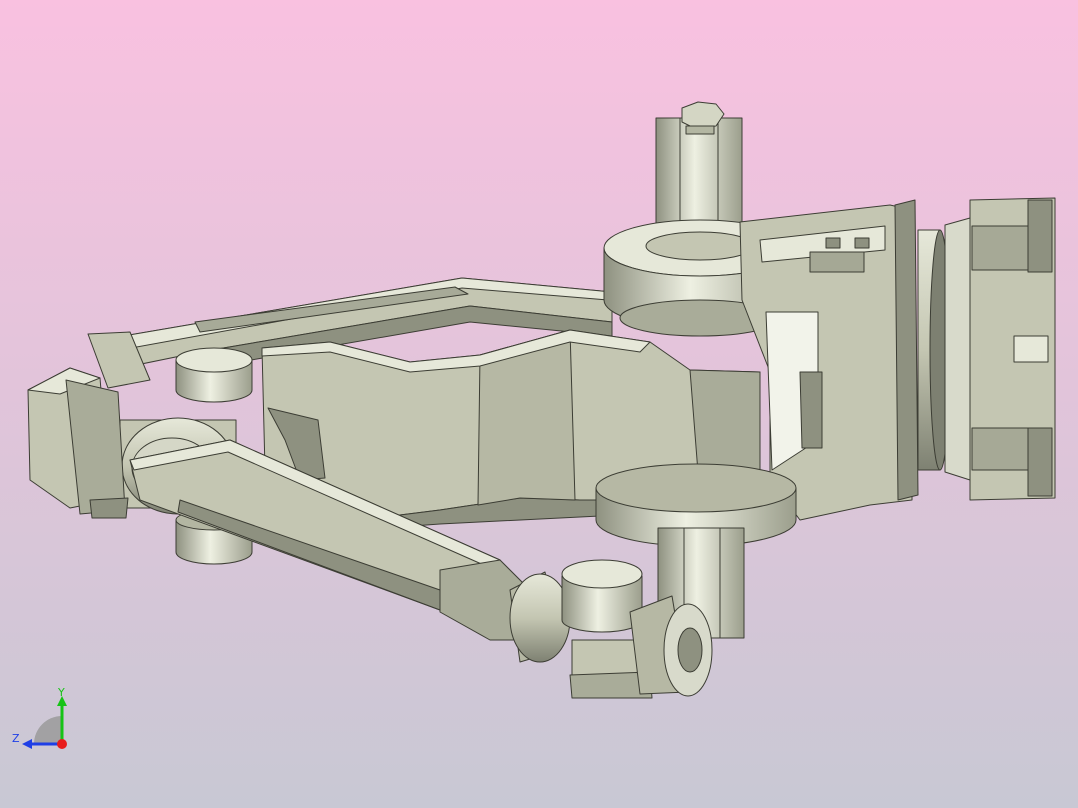 The height and width of the screenshot is (808, 1078). What do you see at coordinates (16, 738) in the screenshot?
I see `z-axis-label: Z` at bounding box center [16, 738].